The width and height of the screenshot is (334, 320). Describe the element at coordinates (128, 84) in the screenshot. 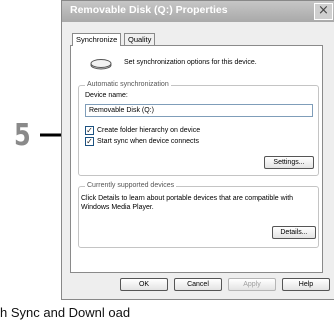

I see `auto-sync-group-title: Automatic synchronization` at that location.